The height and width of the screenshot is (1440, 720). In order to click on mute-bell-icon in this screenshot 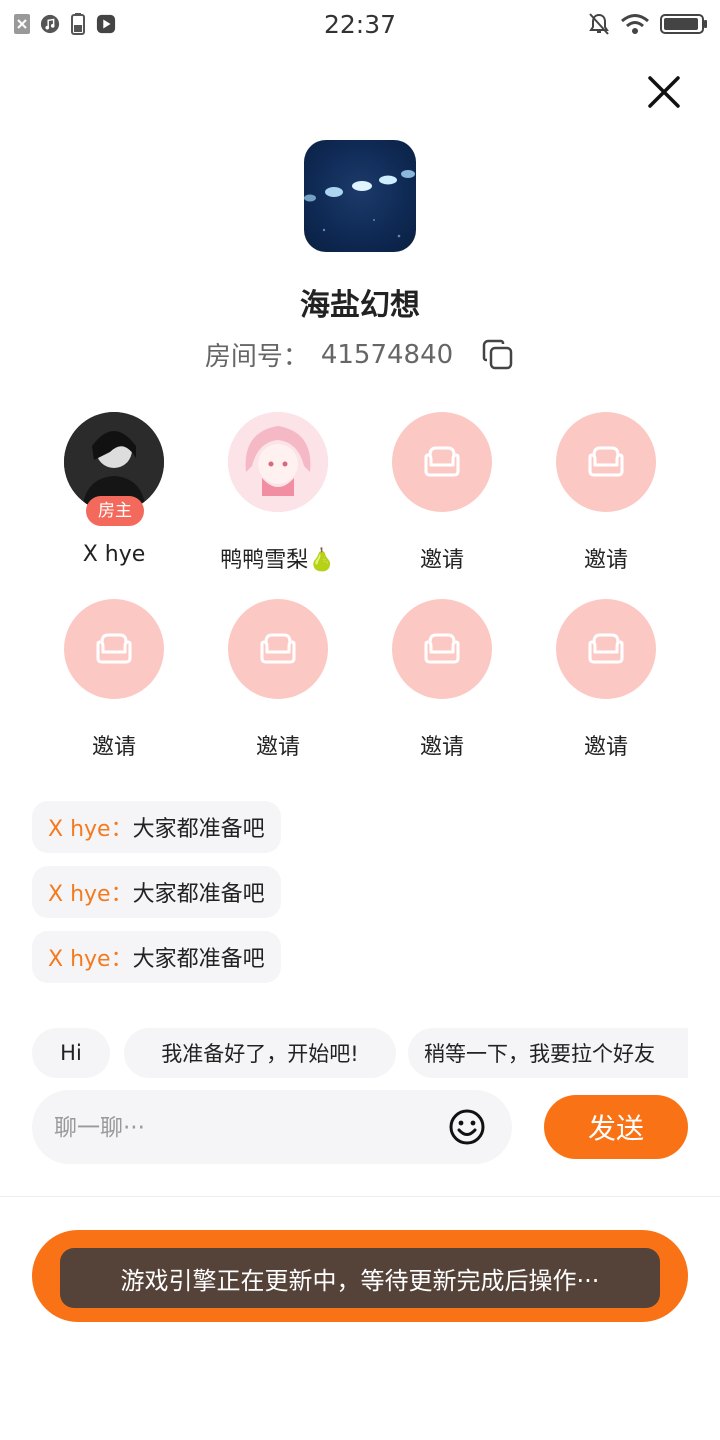, I will do `click(599, 26)`.